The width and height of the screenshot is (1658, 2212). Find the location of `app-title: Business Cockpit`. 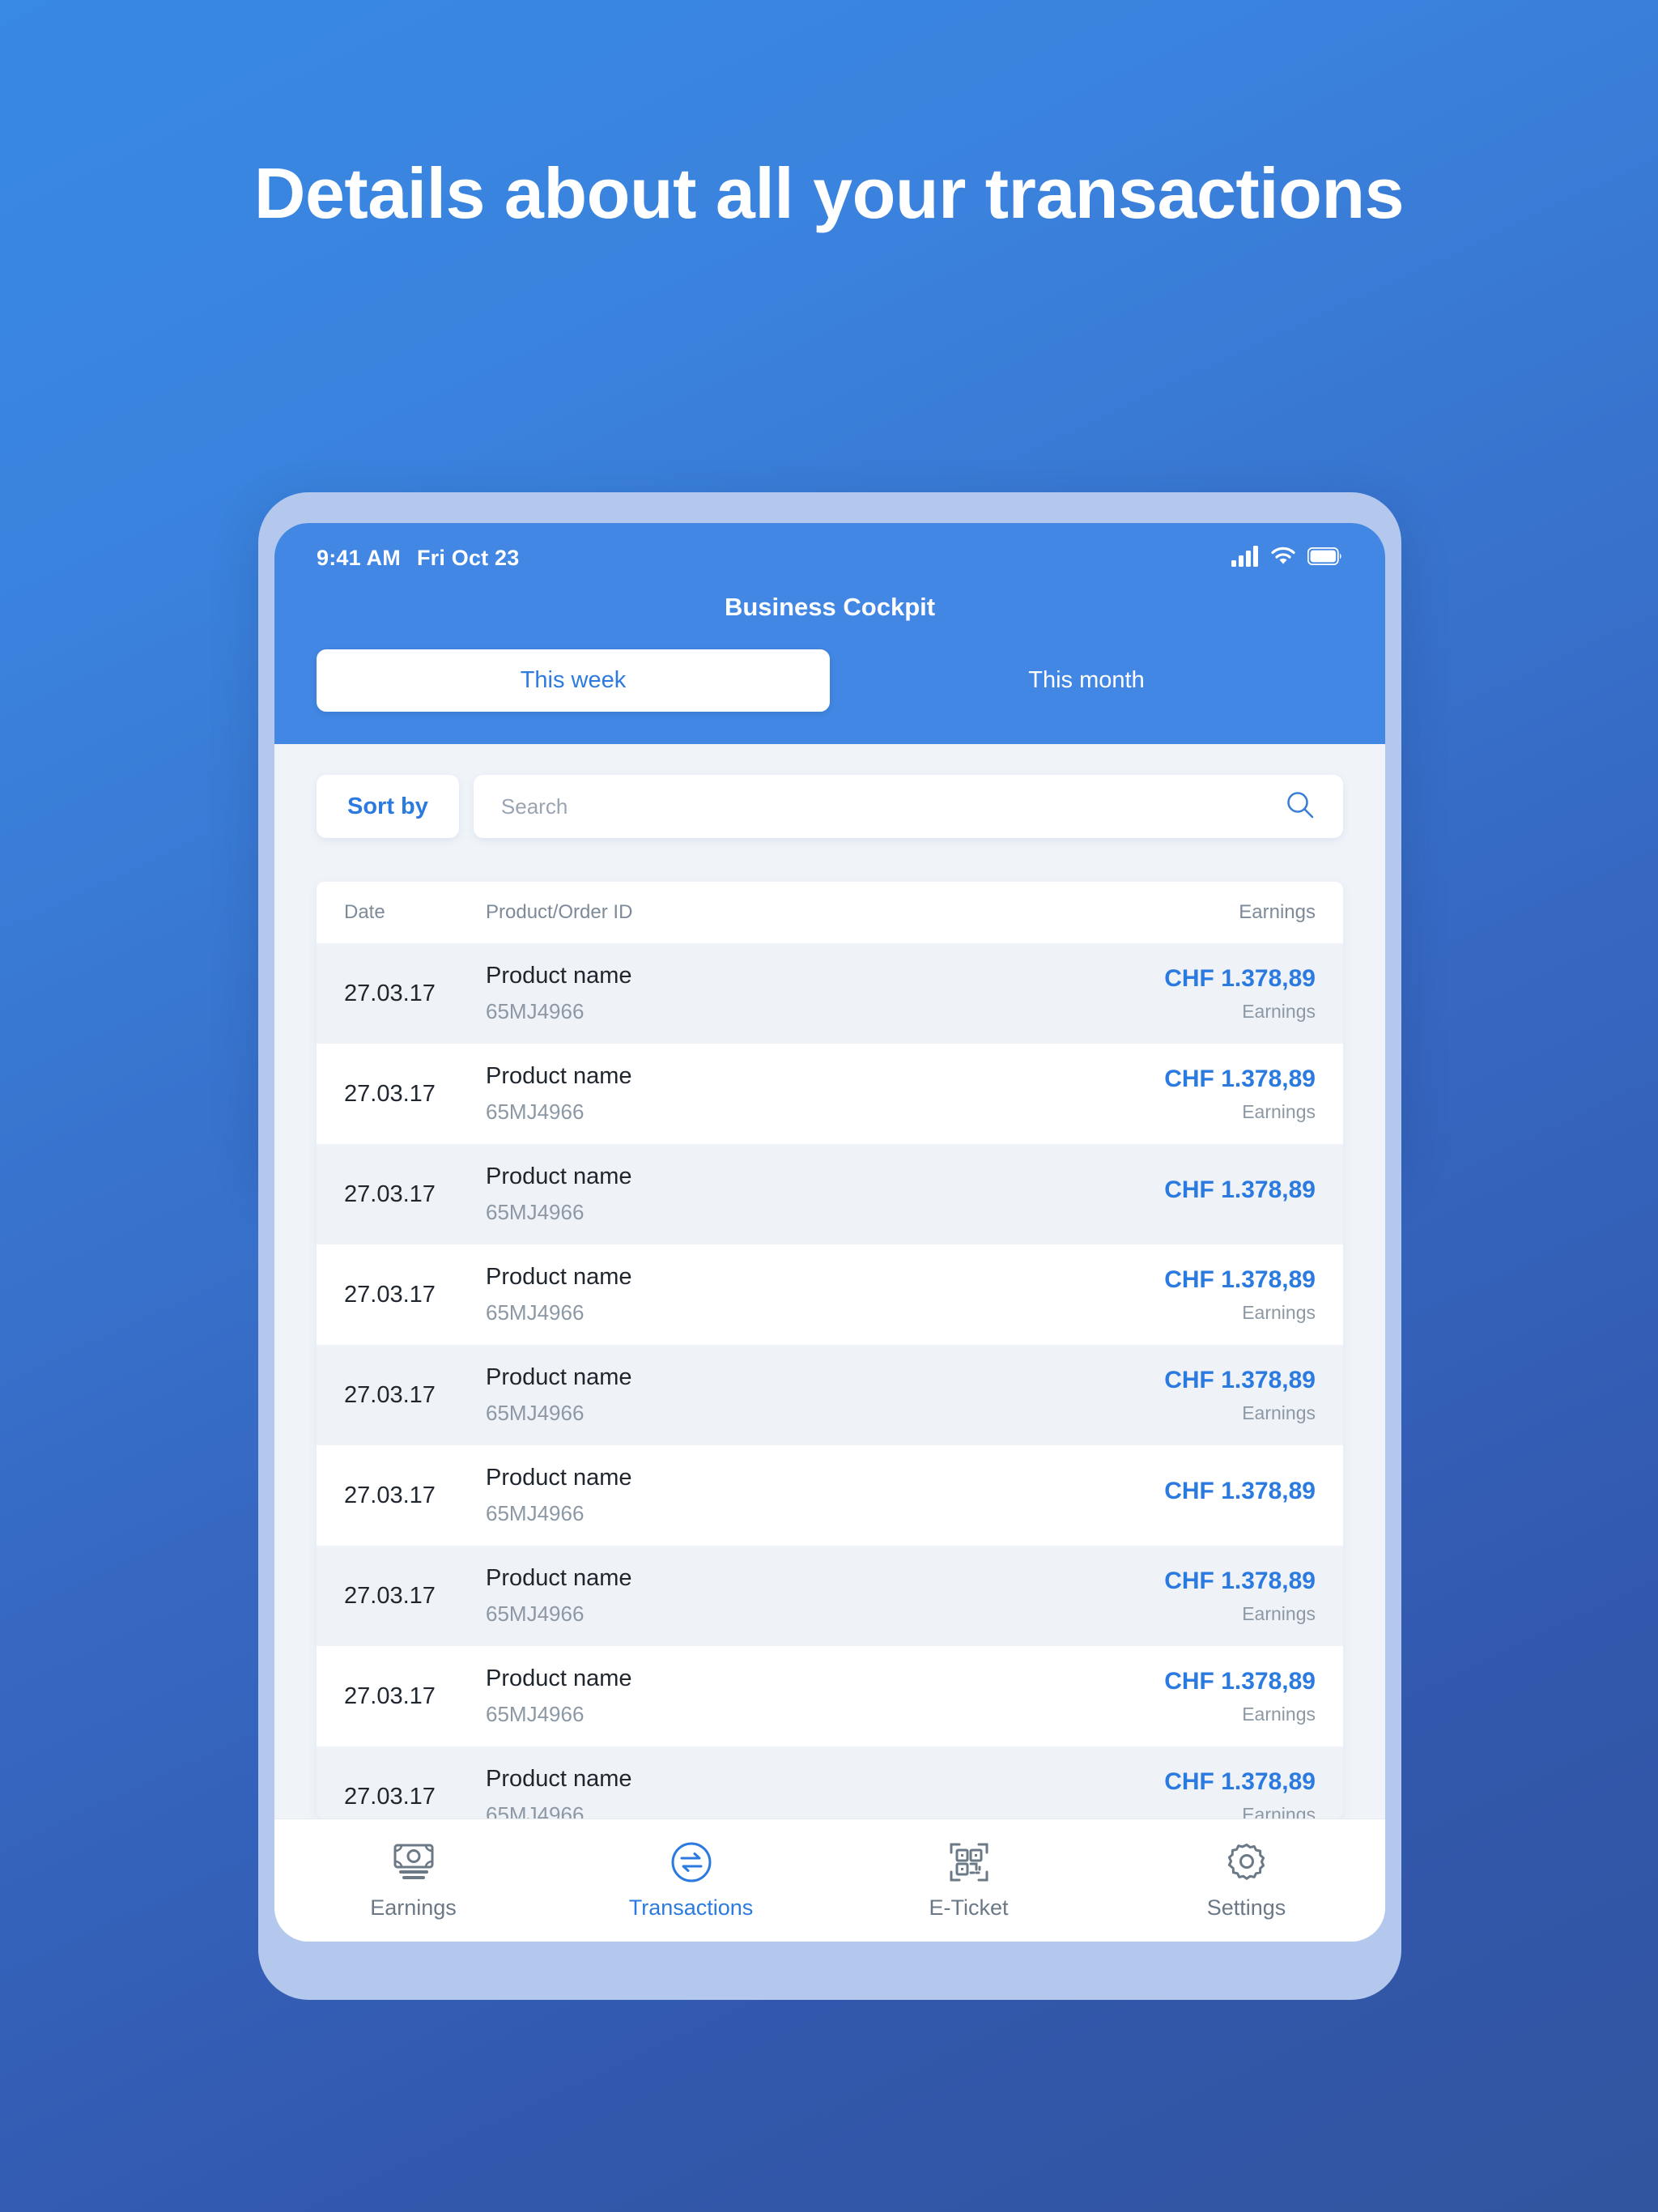

app-title: Business Cockpit is located at coordinates (830, 607).